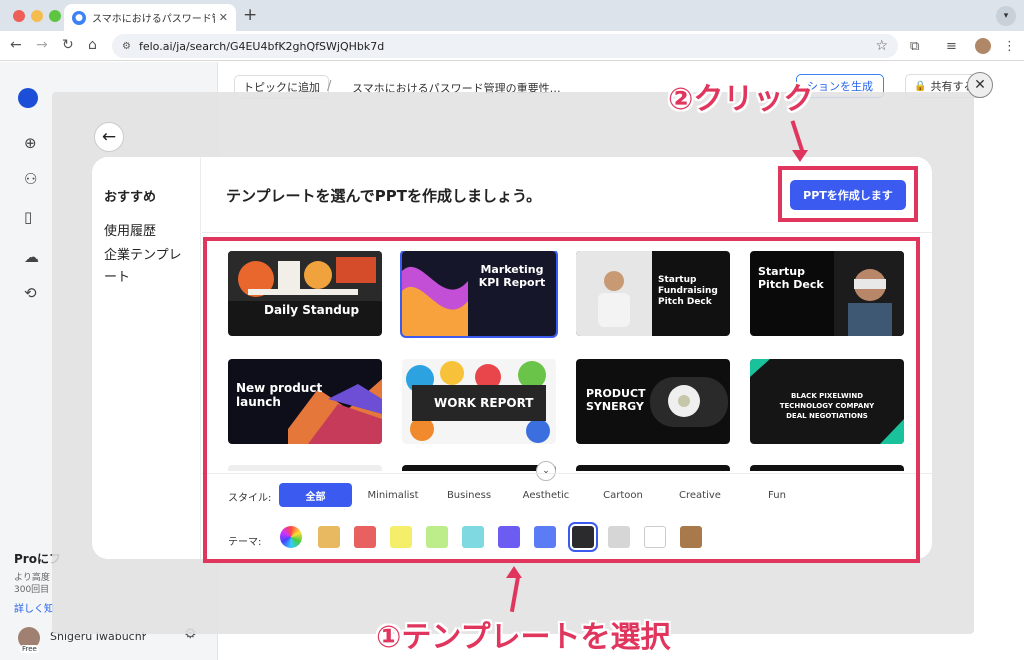 The image size is (1024, 660). I want to click on chevron-down-icon: ▾, so click(1006, 16).